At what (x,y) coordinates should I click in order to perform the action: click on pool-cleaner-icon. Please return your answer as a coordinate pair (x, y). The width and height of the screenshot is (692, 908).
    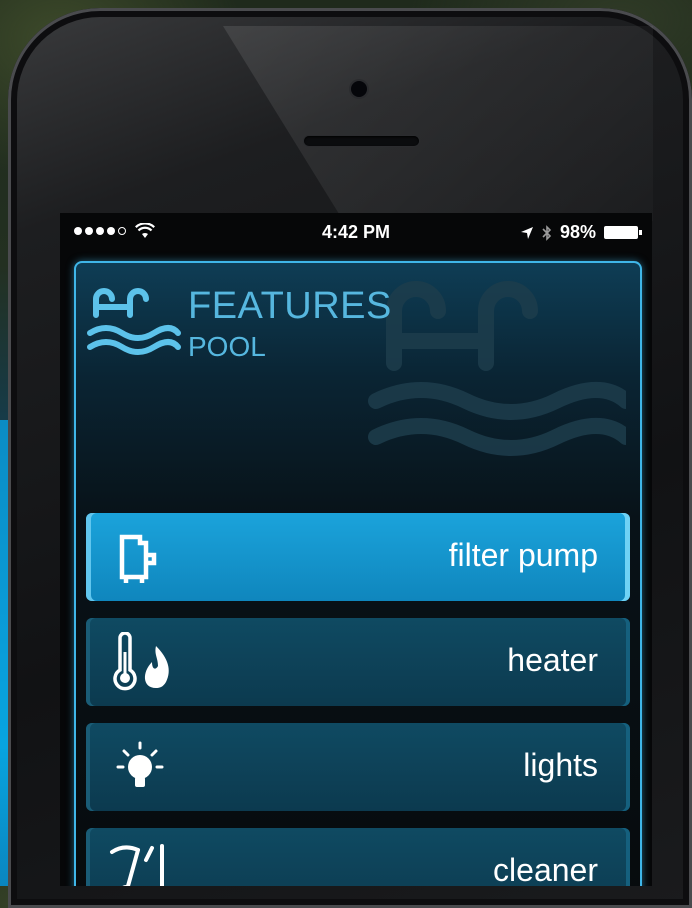
    Looking at the image, I should click on (137, 865).